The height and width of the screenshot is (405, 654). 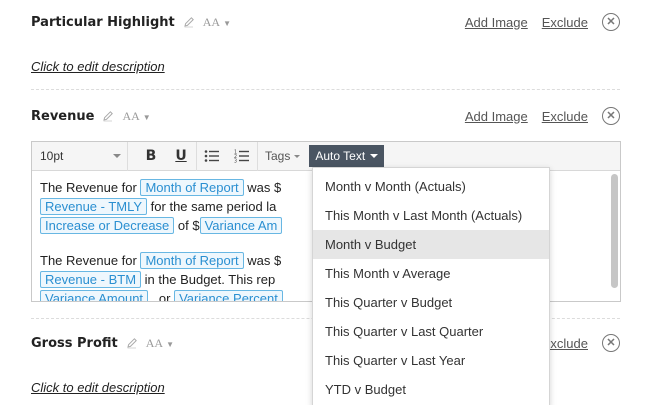 I want to click on menu-item-highlighted: Month v Budget, so click(x=431, y=244).